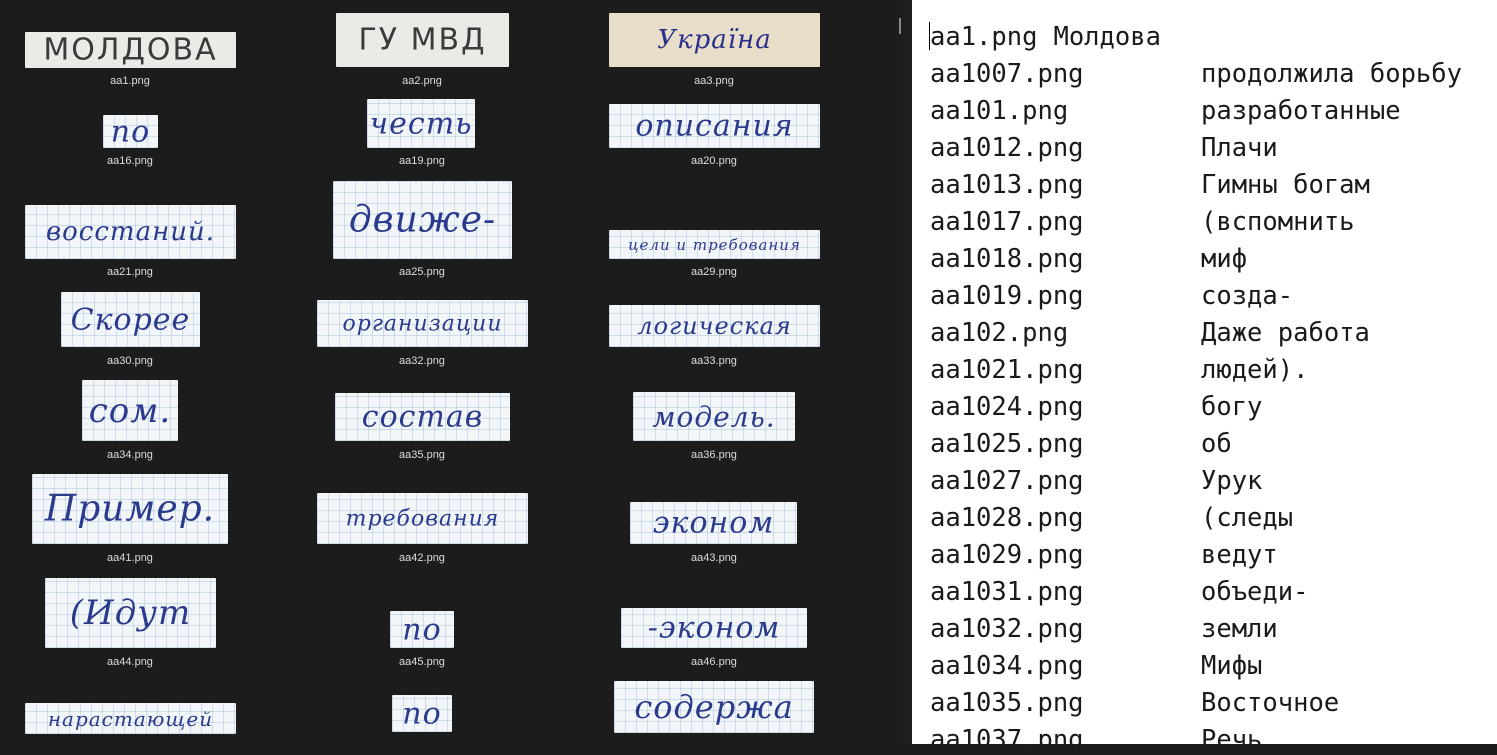 This screenshot has width=1497, height=755. I want to click on thumbnail-word: движе-, so click(422, 220).